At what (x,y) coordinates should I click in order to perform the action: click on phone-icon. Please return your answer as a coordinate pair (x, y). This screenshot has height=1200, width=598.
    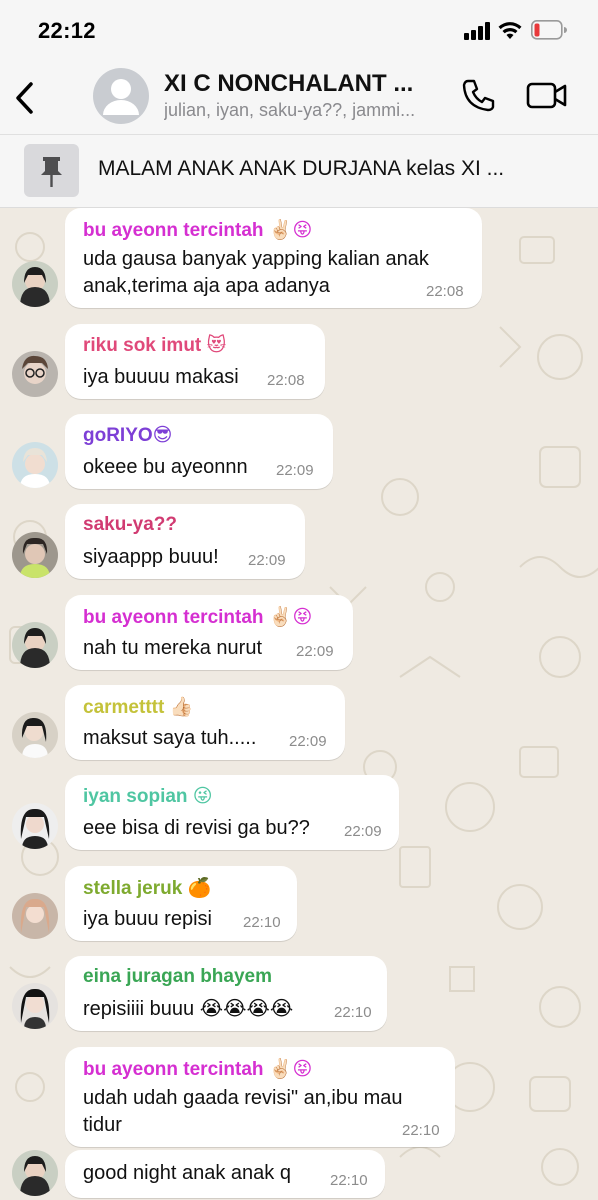
    Looking at the image, I should click on (479, 95).